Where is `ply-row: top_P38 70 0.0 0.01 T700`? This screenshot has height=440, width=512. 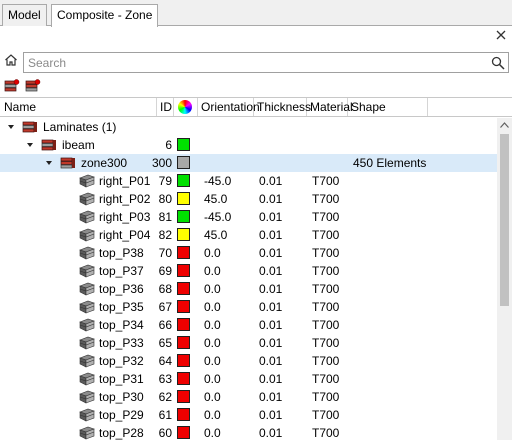 ply-row: top_P38 70 0.0 0.01 T700 is located at coordinates (248, 253).